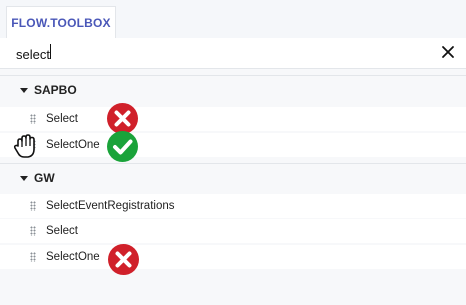 This screenshot has height=305, width=466. What do you see at coordinates (110, 206) in the screenshot?
I see `item-label: SelectEventRegistrations` at bounding box center [110, 206].